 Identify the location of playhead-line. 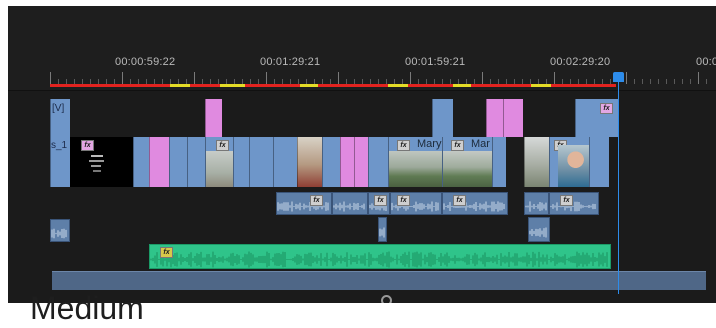
(618, 188).